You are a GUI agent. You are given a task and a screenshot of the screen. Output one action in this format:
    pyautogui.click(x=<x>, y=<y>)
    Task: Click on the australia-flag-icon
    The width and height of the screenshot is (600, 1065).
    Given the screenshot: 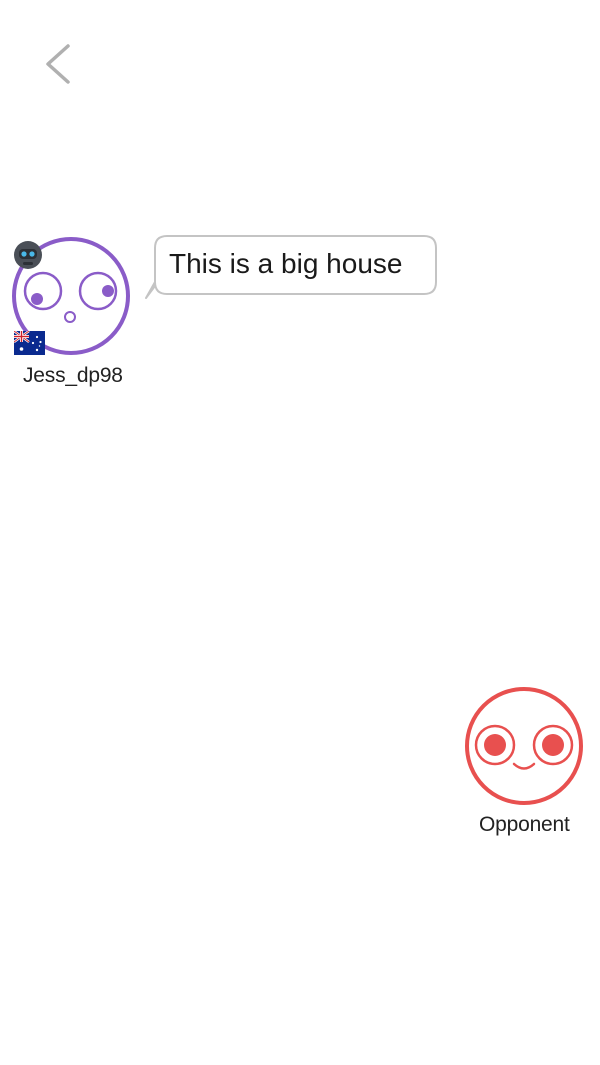 What is the action you would take?
    pyautogui.click(x=29, y=342)
    